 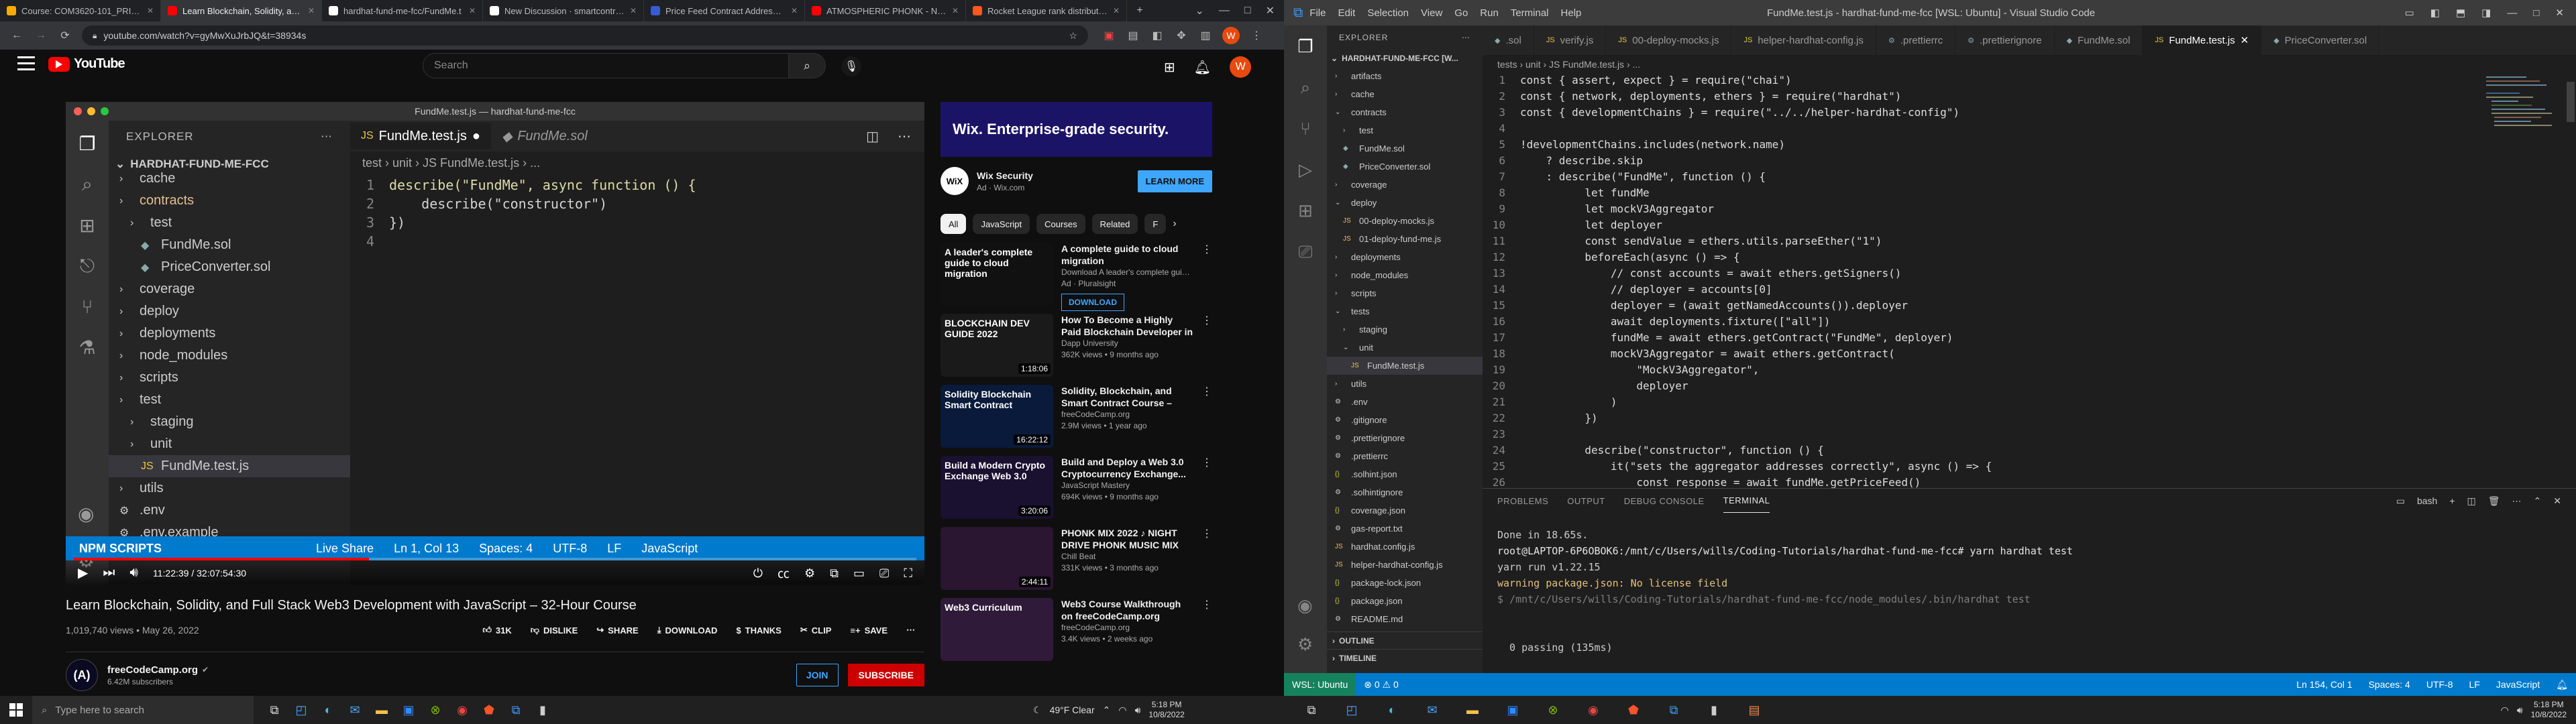 I want to click on layout-icon: ⬒, so click(x=2460, y=13).